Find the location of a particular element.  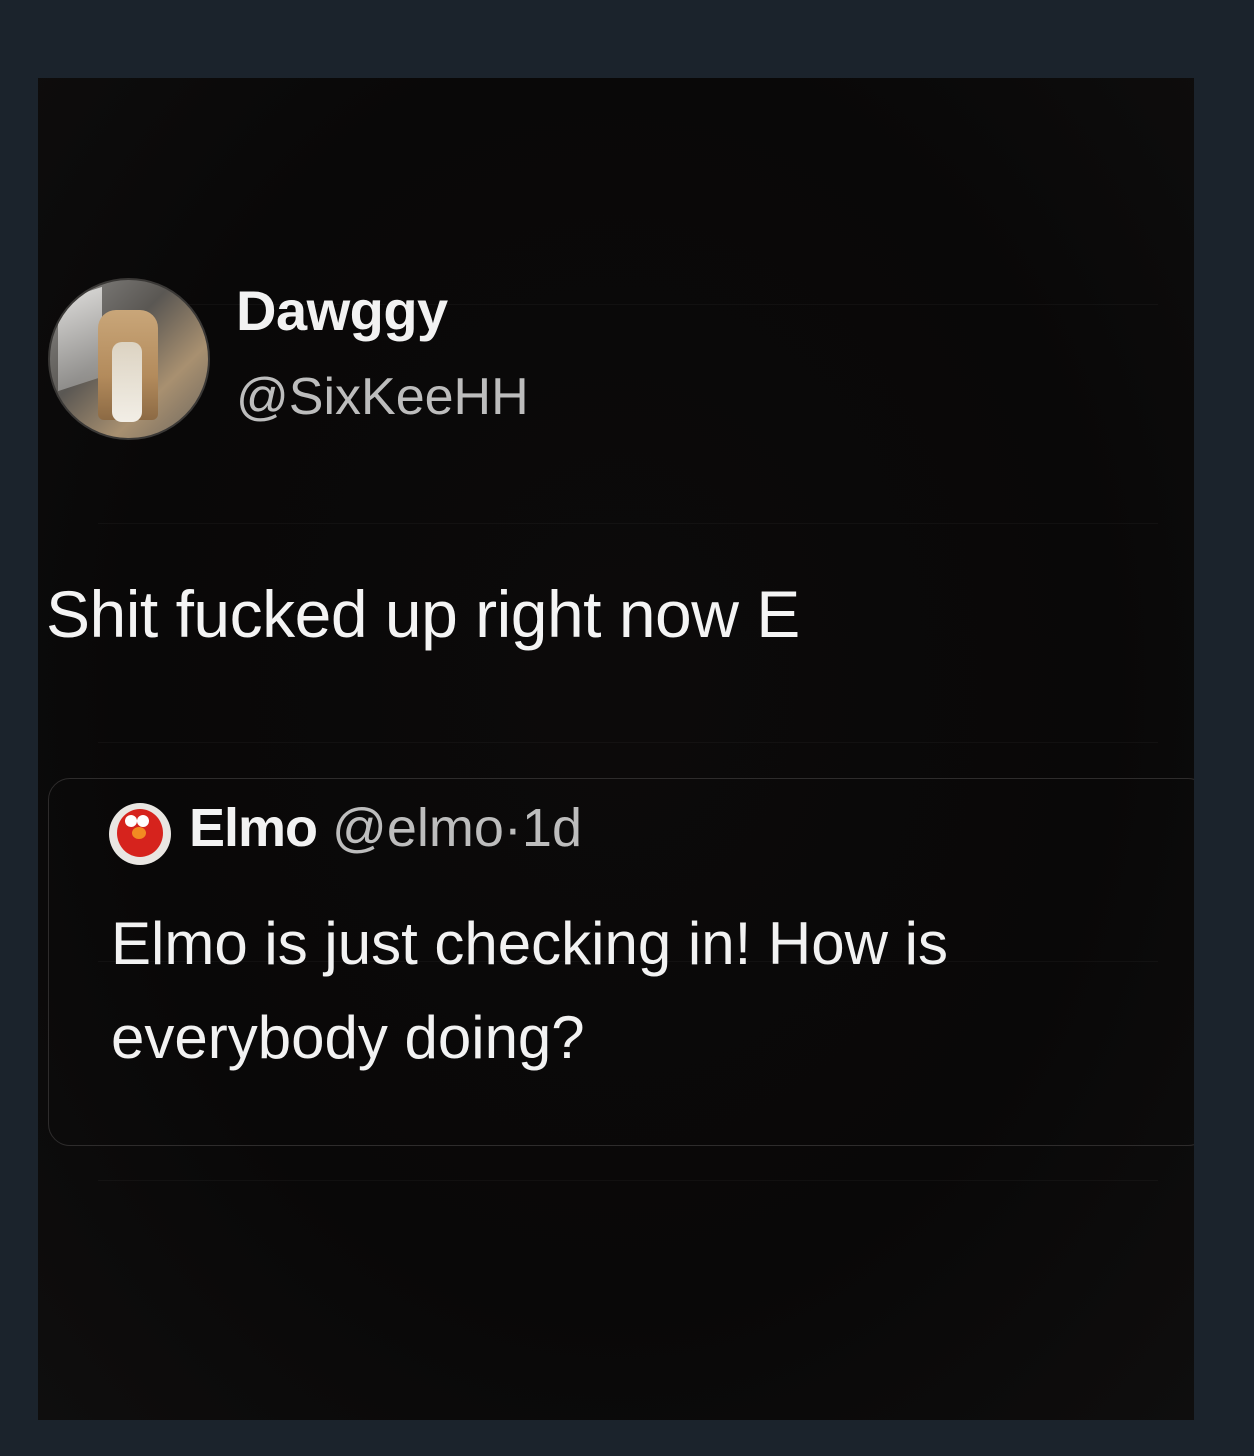

elmo-nose is located at coordinates (139, 833).